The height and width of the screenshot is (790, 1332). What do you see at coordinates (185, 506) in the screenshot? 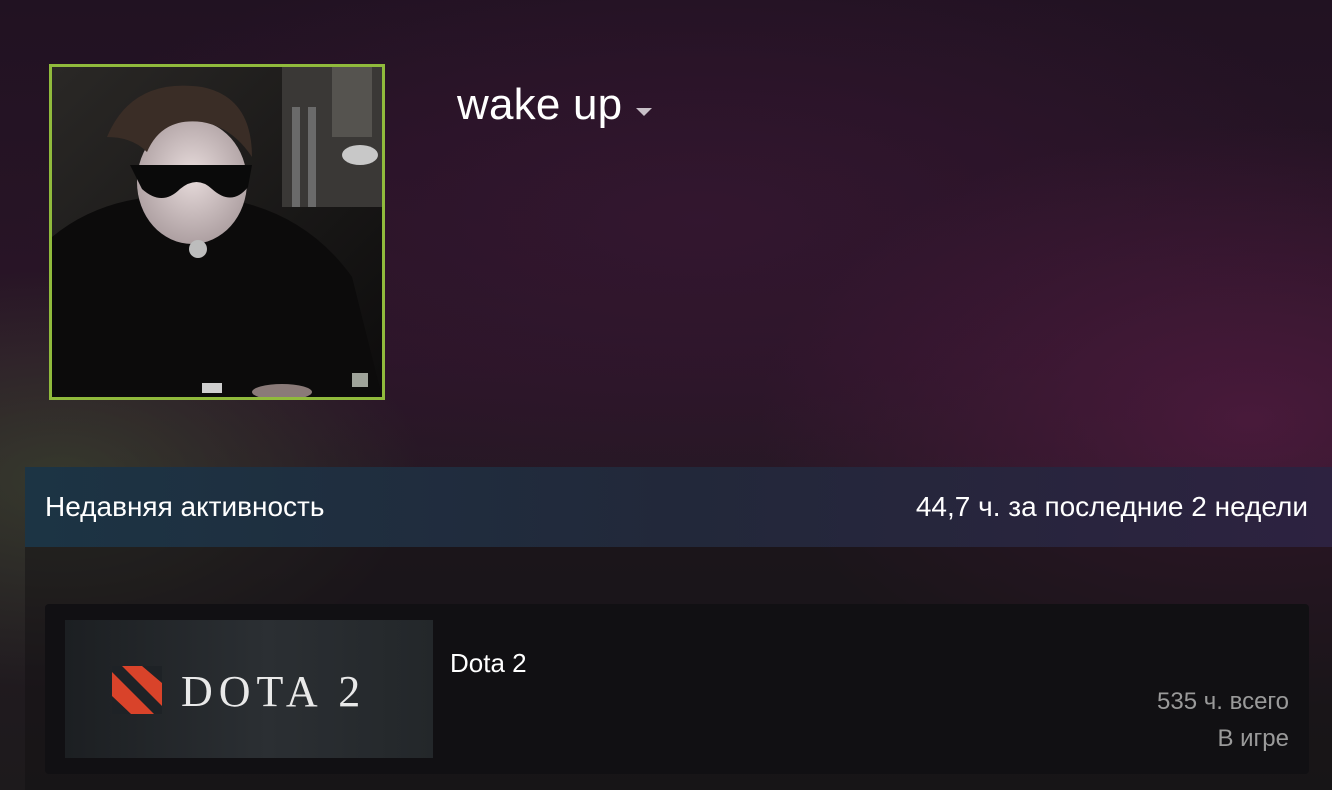
I see `recent-activity-title: Недавняя активность` at bounding box center [185, 506].